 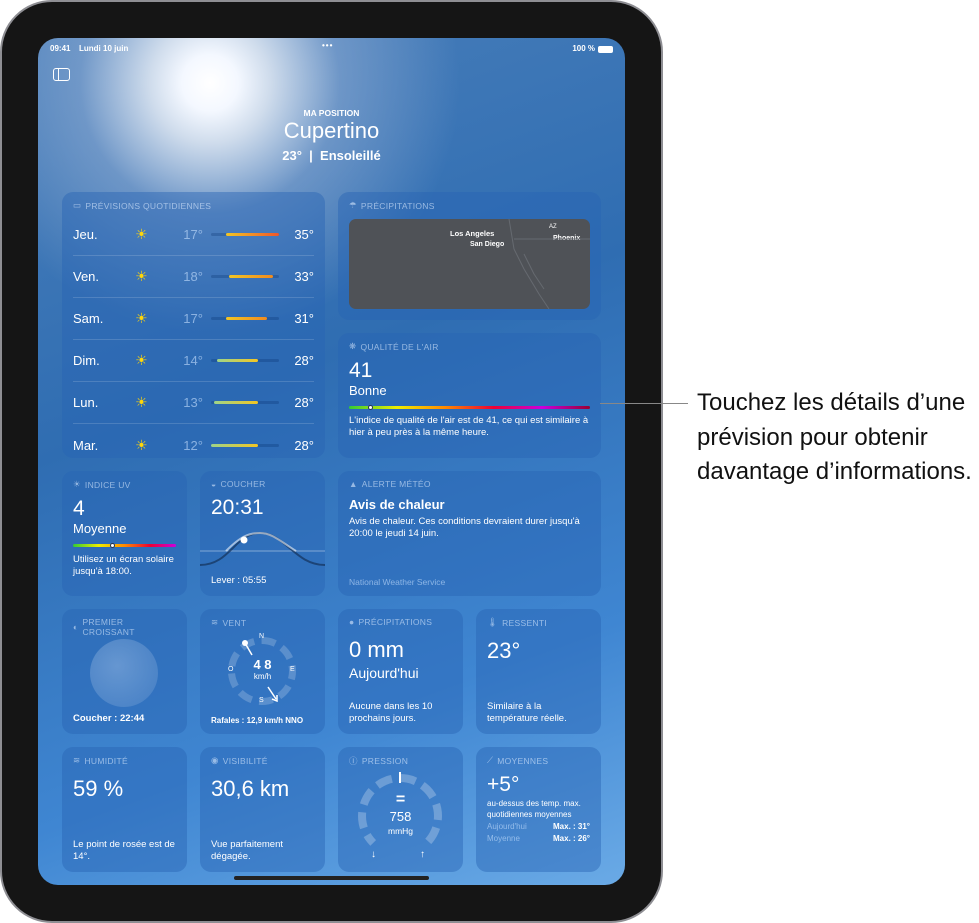 I want to click on multitask-dots: •••, so click(x=327, y=45).